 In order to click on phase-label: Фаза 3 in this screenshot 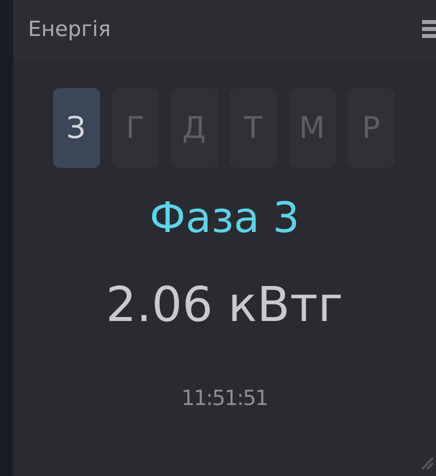, I will do `click(224, 218)`.